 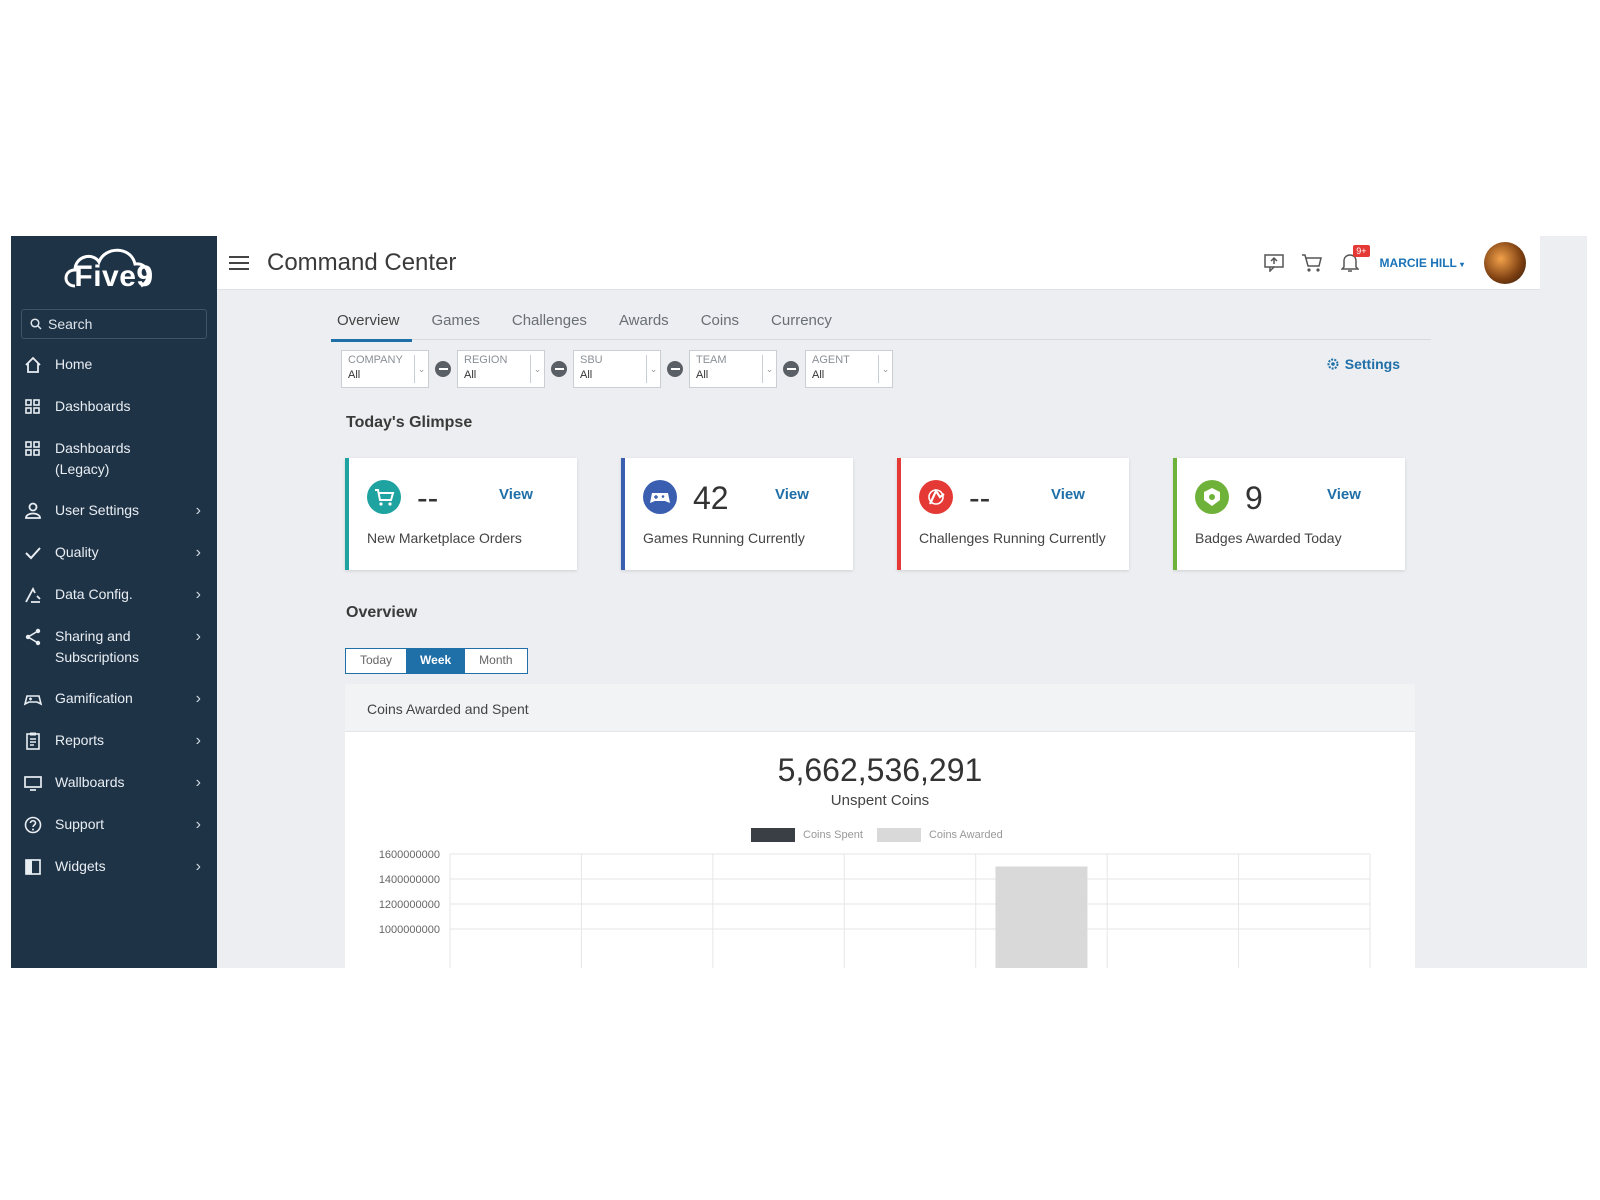 What do you see at coordinates (1422, 263) in the screenshot?
I see `user-menu: MARCIE HILL ▾` at bounding box center [1422, 263].